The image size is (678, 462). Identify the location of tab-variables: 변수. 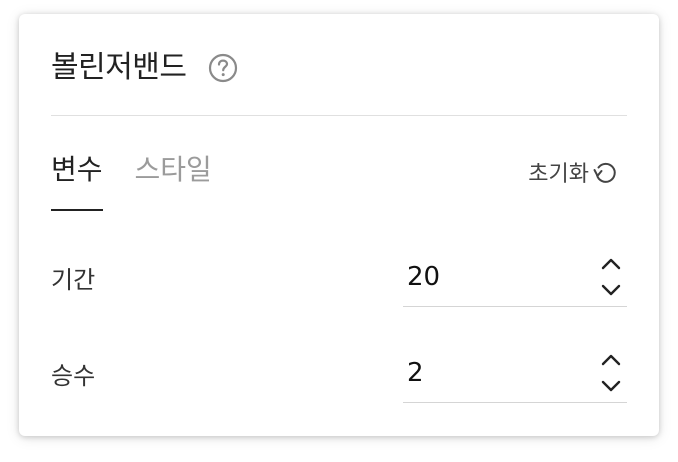
(77, 181).